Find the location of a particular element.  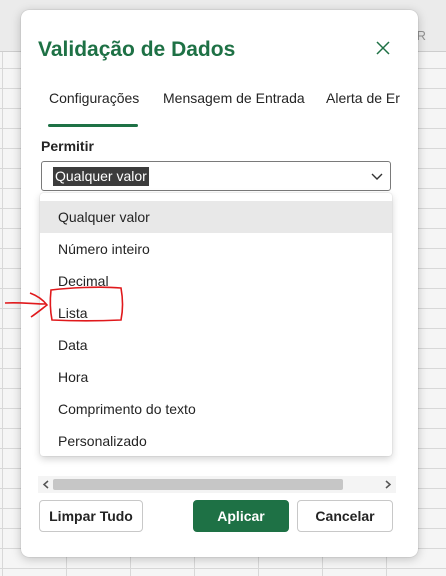

scroll-right-icon is located at coordinates (387, 484).